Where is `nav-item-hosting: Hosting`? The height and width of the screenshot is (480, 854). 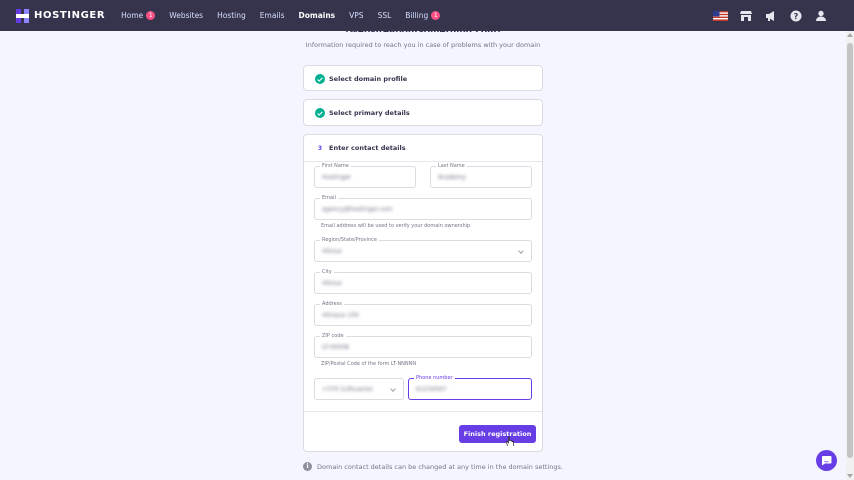
nav-item-hosting: Hosting is located at coordinates (231, 15).